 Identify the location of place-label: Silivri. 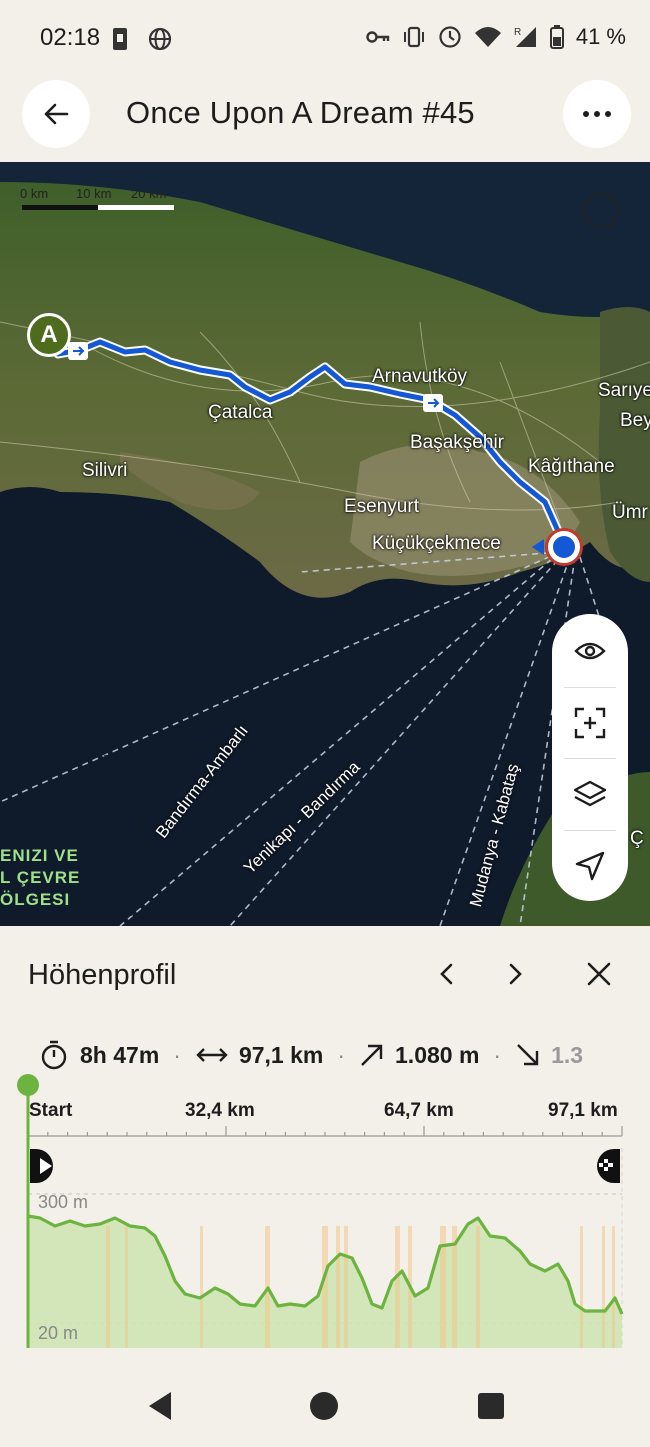
(105, 470).